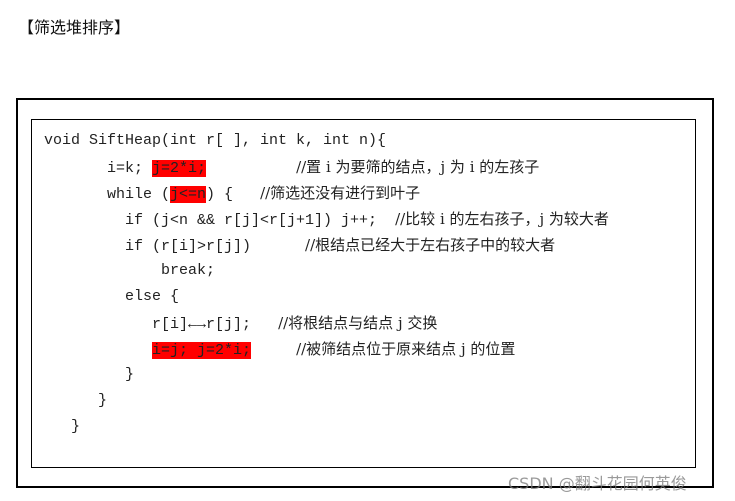 The image size is (735, 501). I want to click on code-text: r[i]←→r[j];, so click(215, 324).